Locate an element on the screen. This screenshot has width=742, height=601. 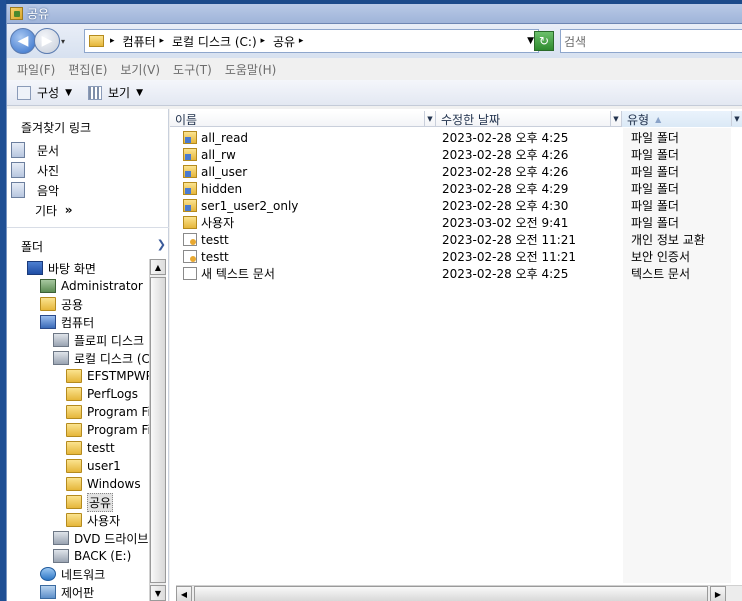
pictures-icon is located at coordinates (18, 170).